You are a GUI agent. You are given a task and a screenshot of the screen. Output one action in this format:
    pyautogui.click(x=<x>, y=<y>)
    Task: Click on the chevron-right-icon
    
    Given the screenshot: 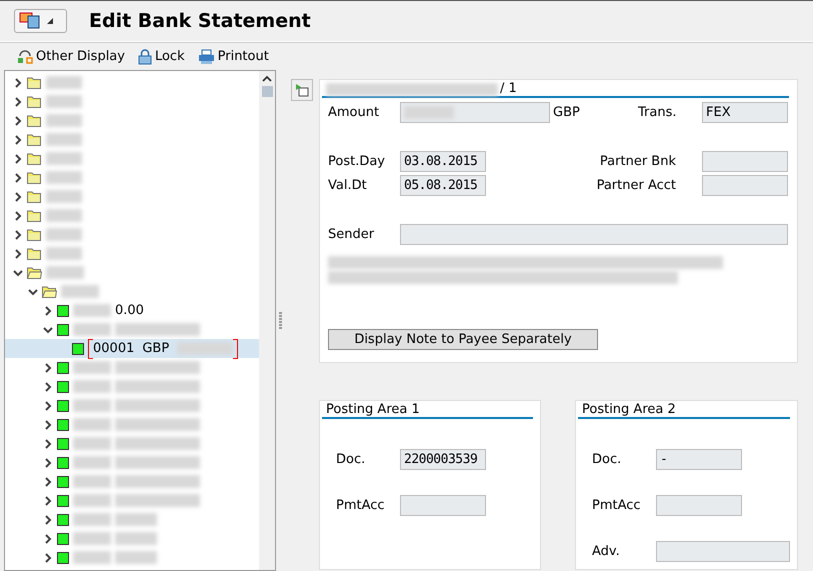 What is the action you would take?
    pyautogui.click(x=48, y=311)
    